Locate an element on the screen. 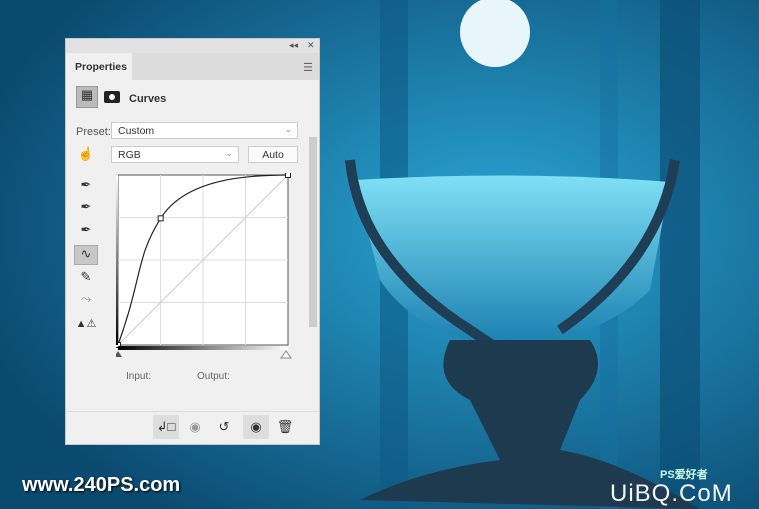 The image size is (759, 509). clip-to-layer-icon: ↲□ is located at coordinates (166, 427).